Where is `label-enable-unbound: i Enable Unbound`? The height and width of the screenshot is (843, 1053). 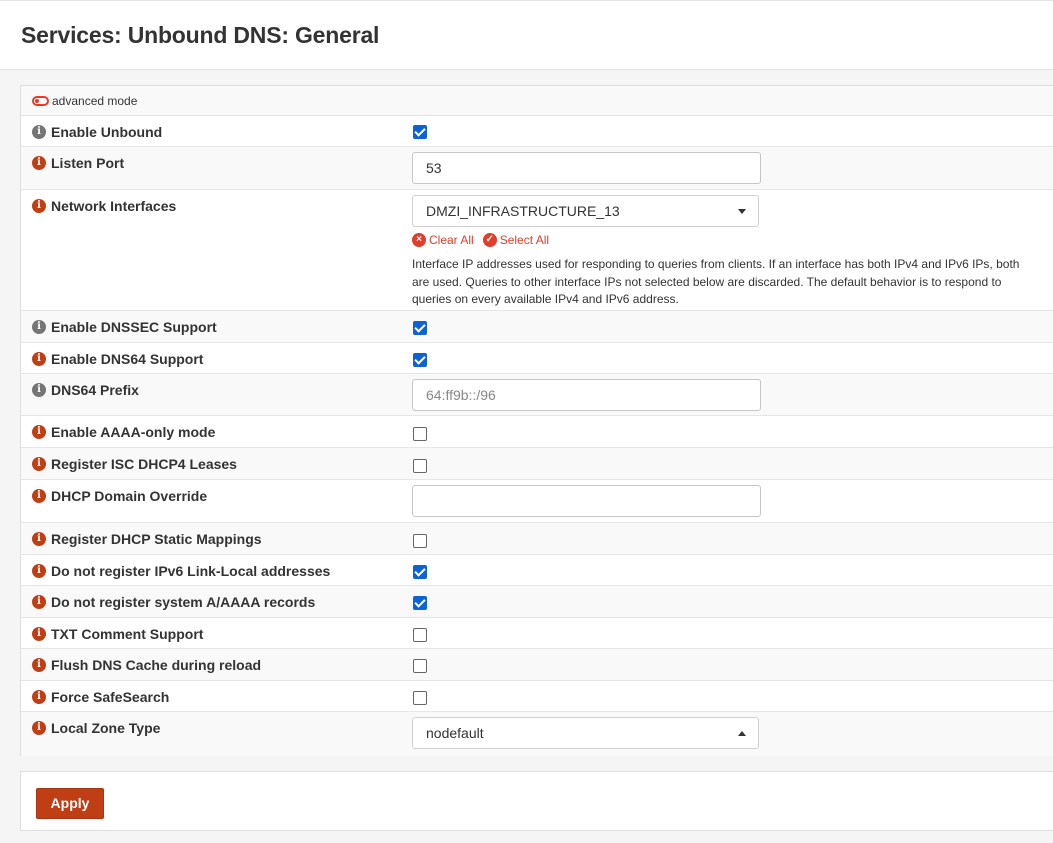
label-enable-unbound: i Enable Unbound is located at coordinates (97, 132).